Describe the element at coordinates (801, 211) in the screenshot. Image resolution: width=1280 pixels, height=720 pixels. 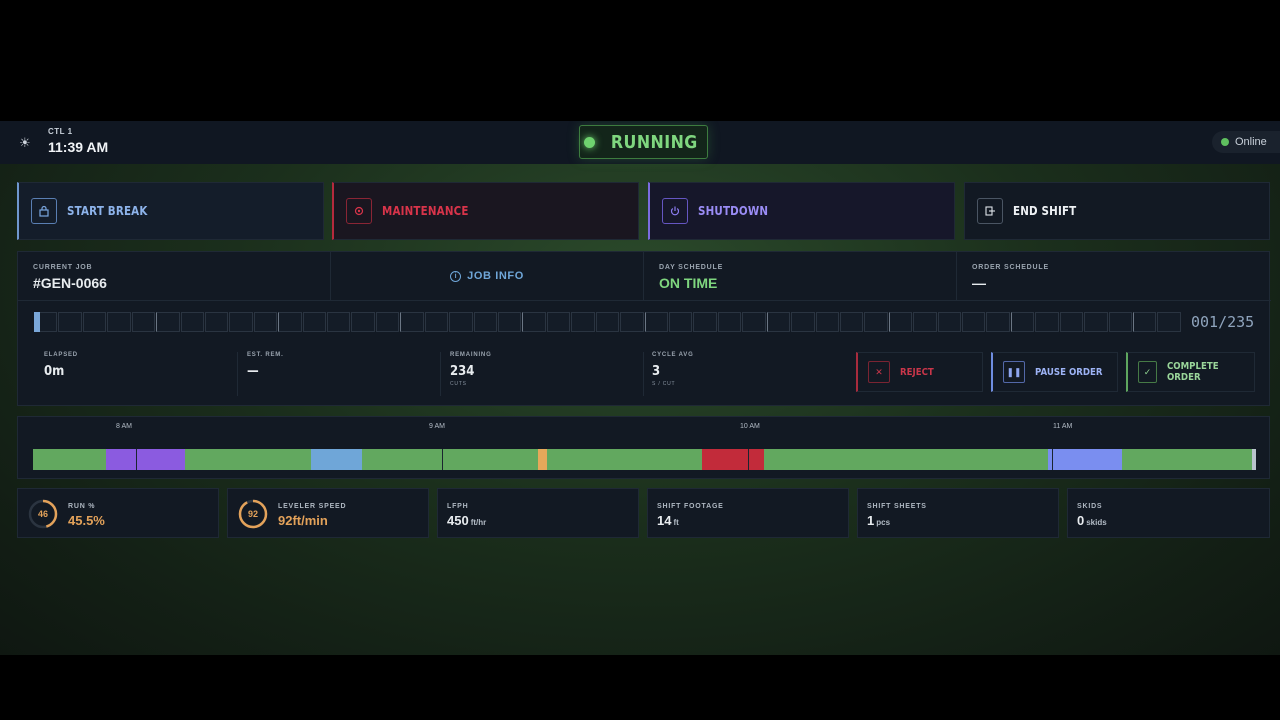
I see `shutdown-button: SHUTDOWN` at that location.